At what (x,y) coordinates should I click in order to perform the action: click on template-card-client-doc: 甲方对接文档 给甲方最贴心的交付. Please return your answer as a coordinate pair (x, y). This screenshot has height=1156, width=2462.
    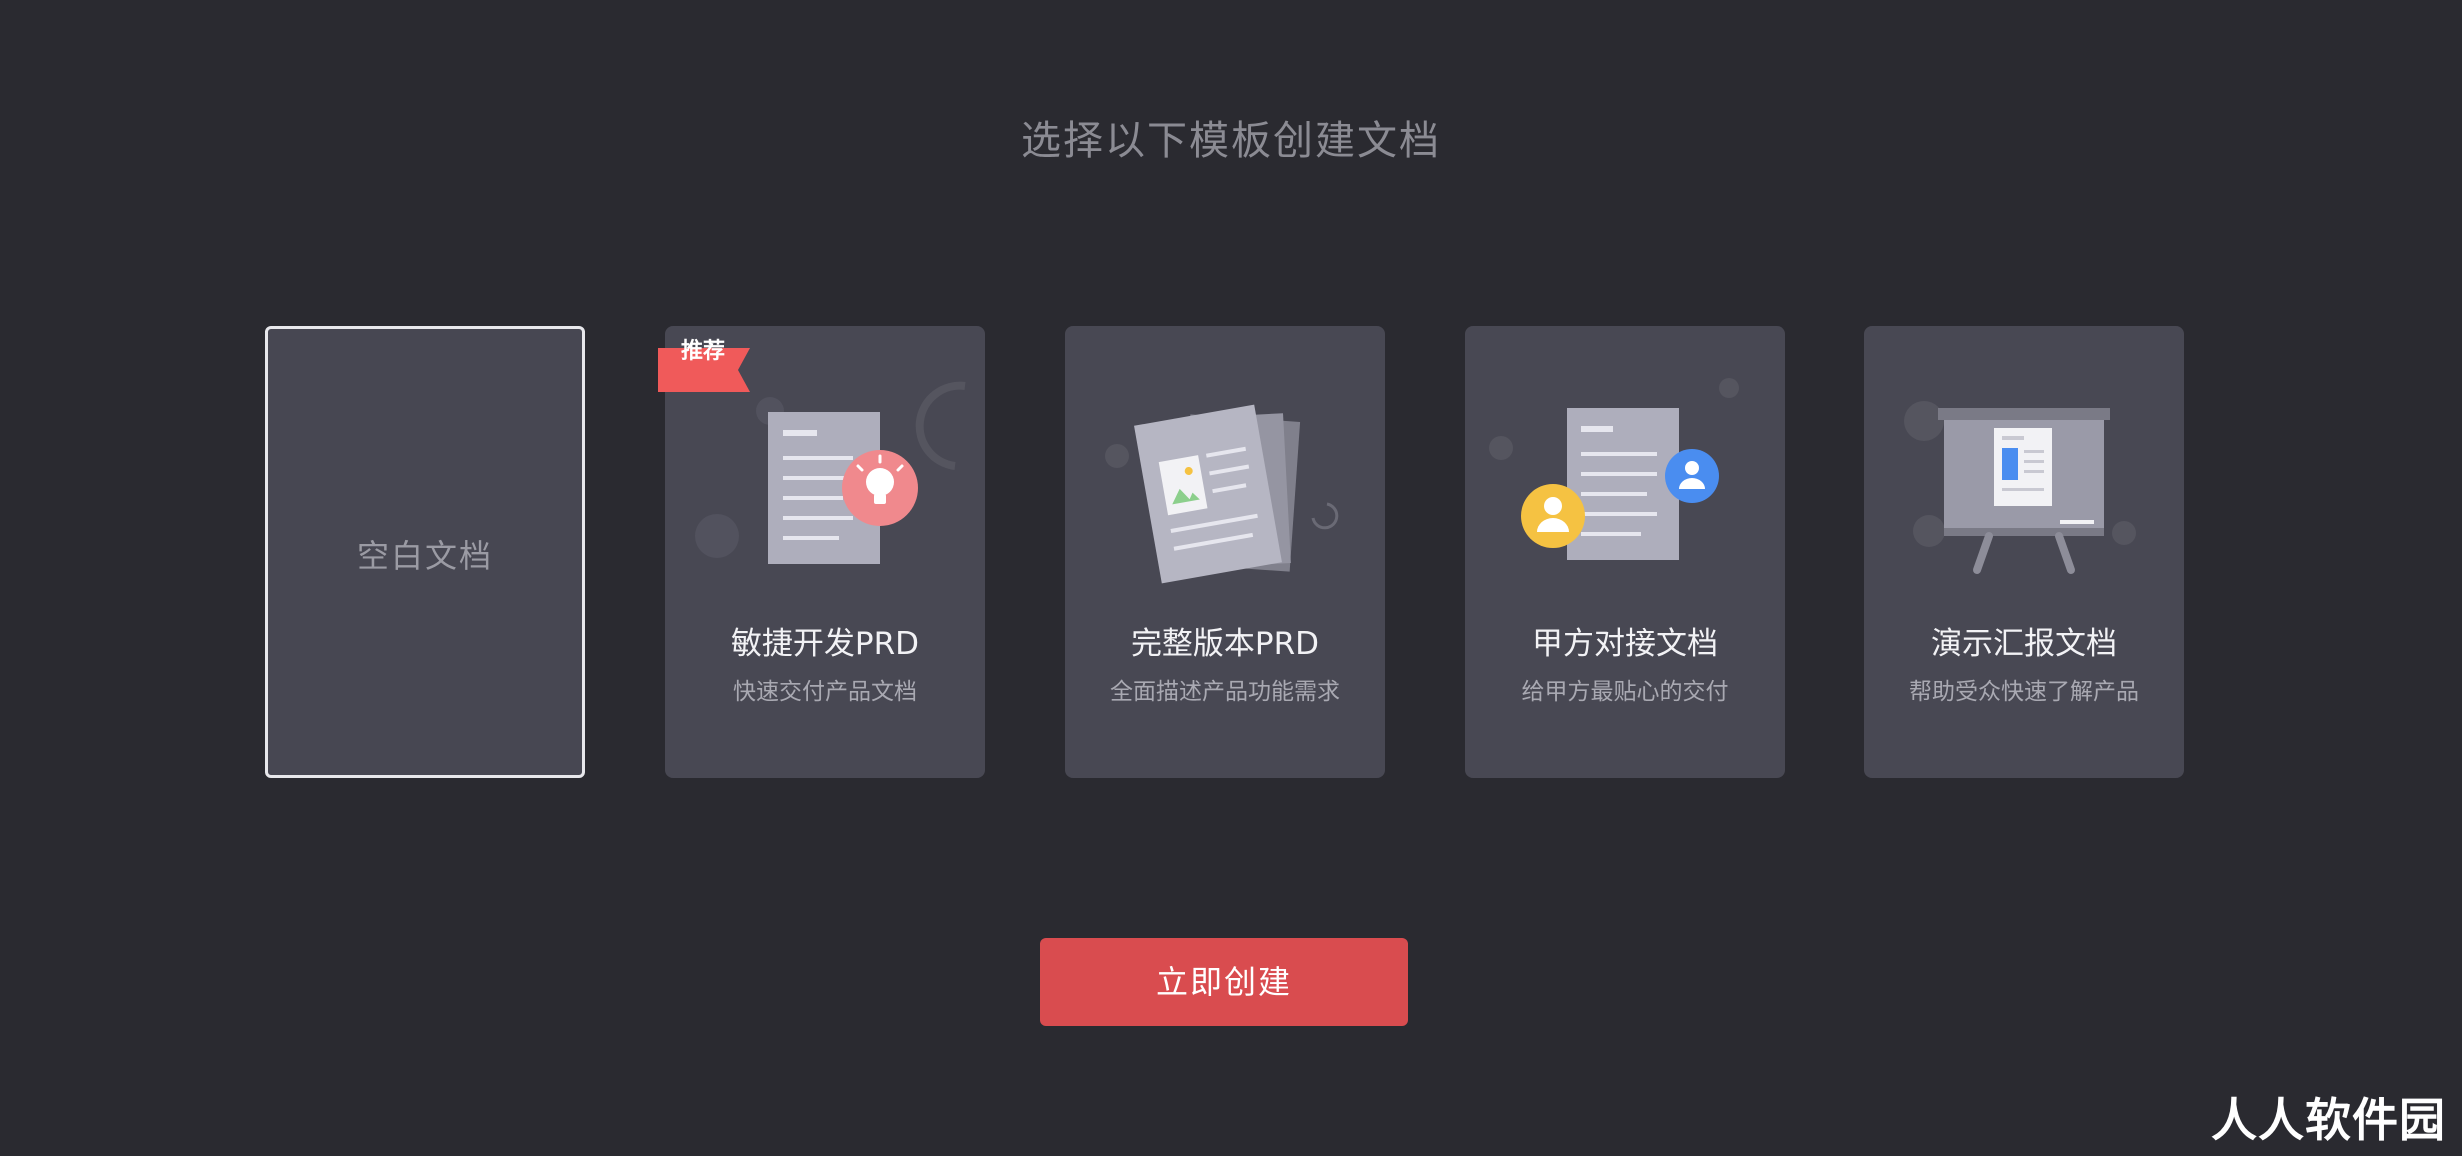
    Looking at the image, I should click on (1625, 552).